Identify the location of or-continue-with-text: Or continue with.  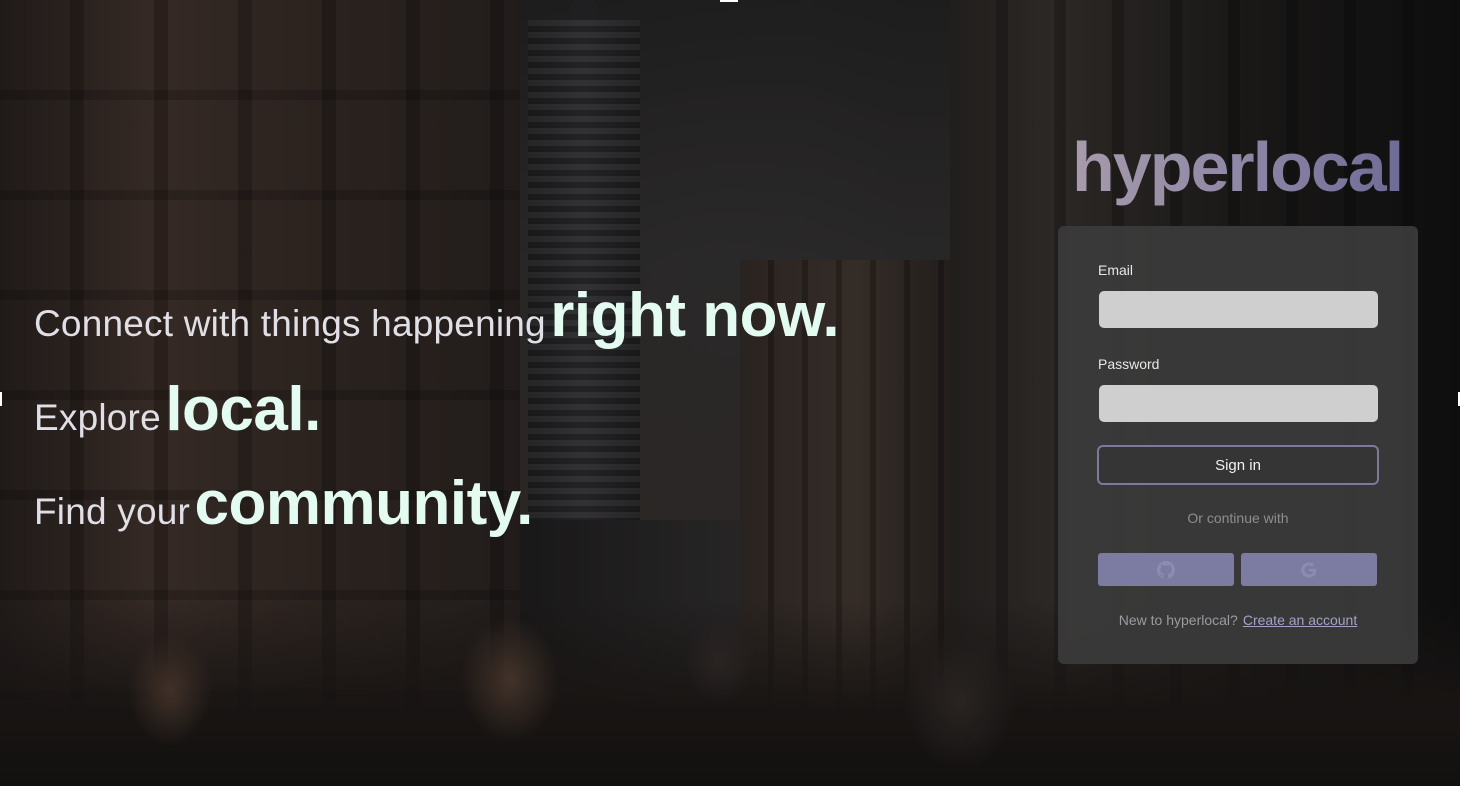
(1238, 518).